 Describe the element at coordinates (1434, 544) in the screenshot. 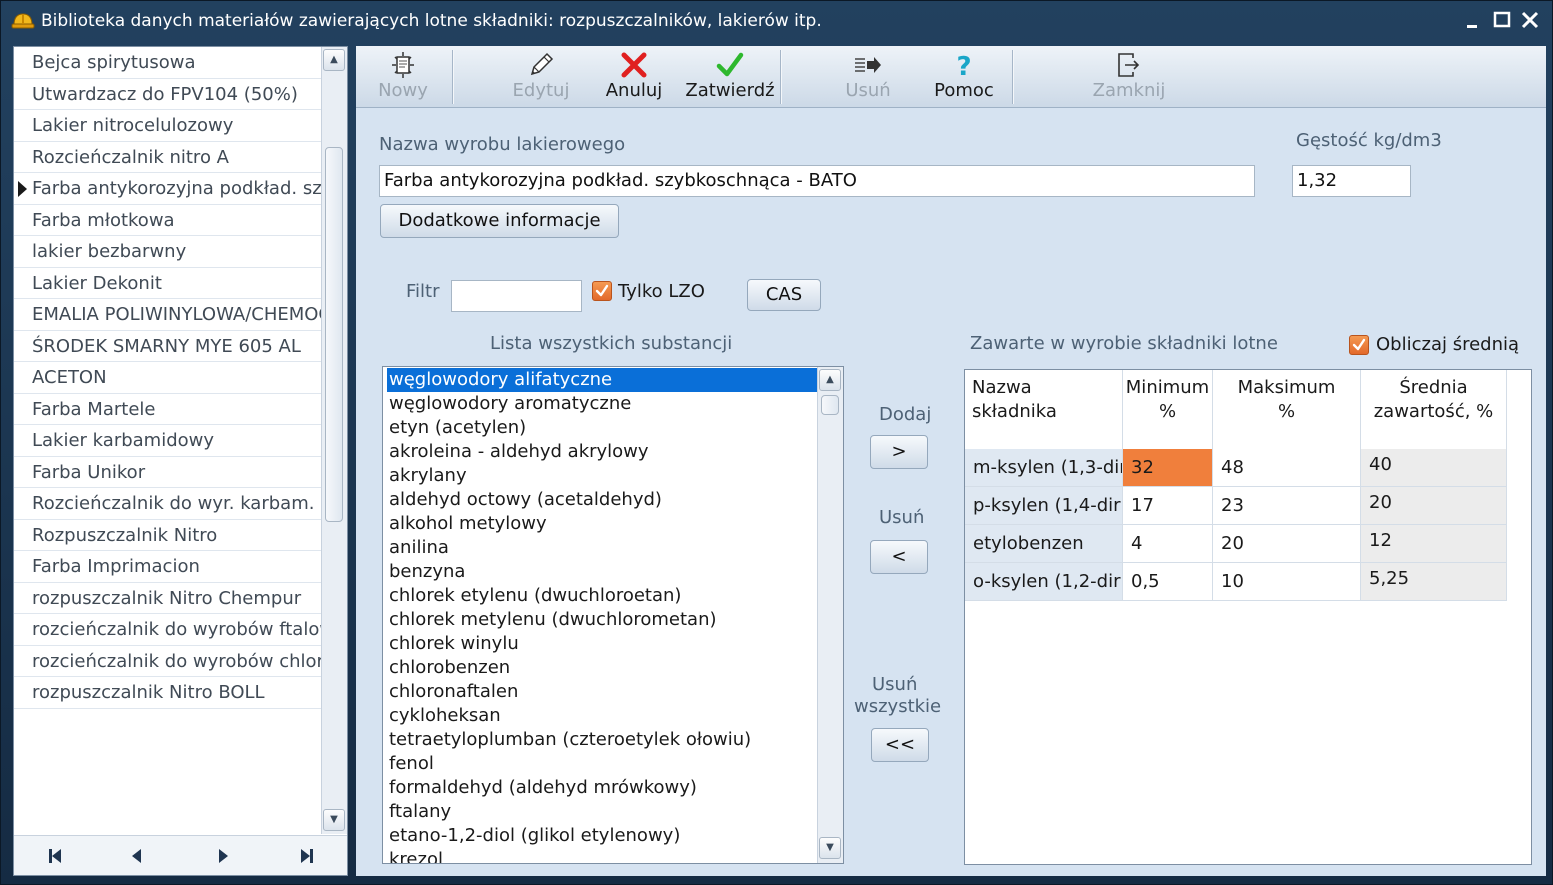

I see `grid-cell-avg: 12` at that location.